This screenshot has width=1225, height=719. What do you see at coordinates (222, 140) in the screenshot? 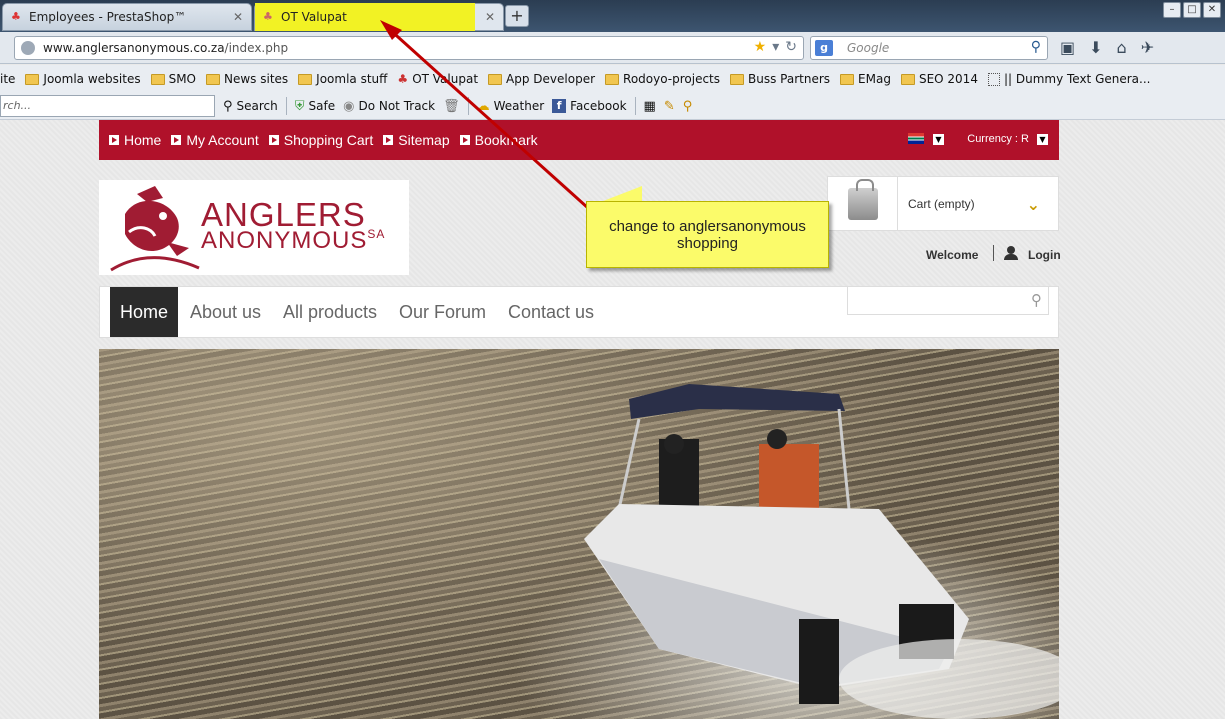
I see `toplink-label: My Account` at bounding box center [222, 140].